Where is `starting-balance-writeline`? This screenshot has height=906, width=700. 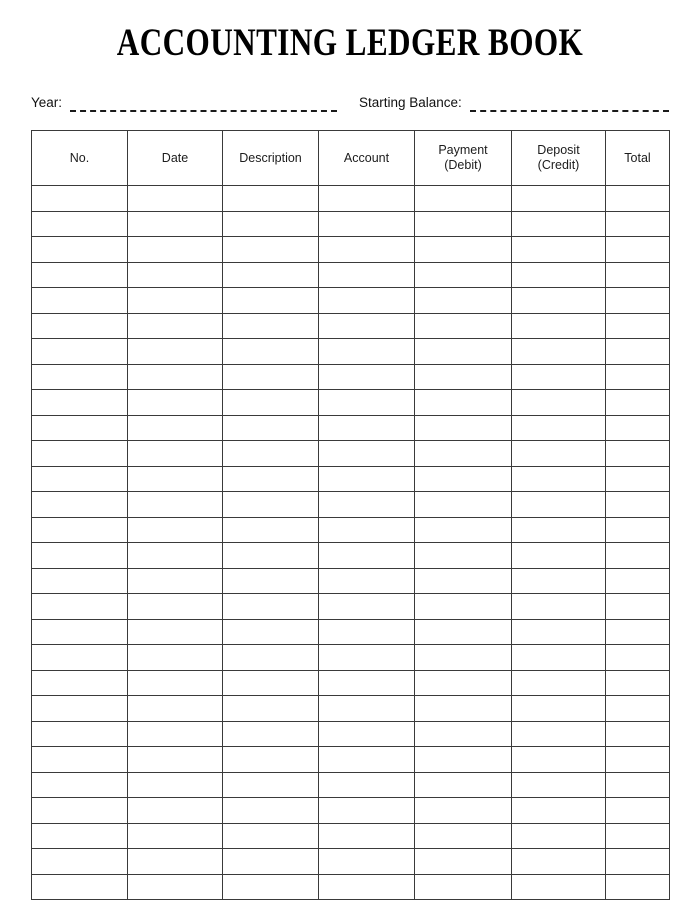 starting-balance-writeline is located at coordinates (569, 106).